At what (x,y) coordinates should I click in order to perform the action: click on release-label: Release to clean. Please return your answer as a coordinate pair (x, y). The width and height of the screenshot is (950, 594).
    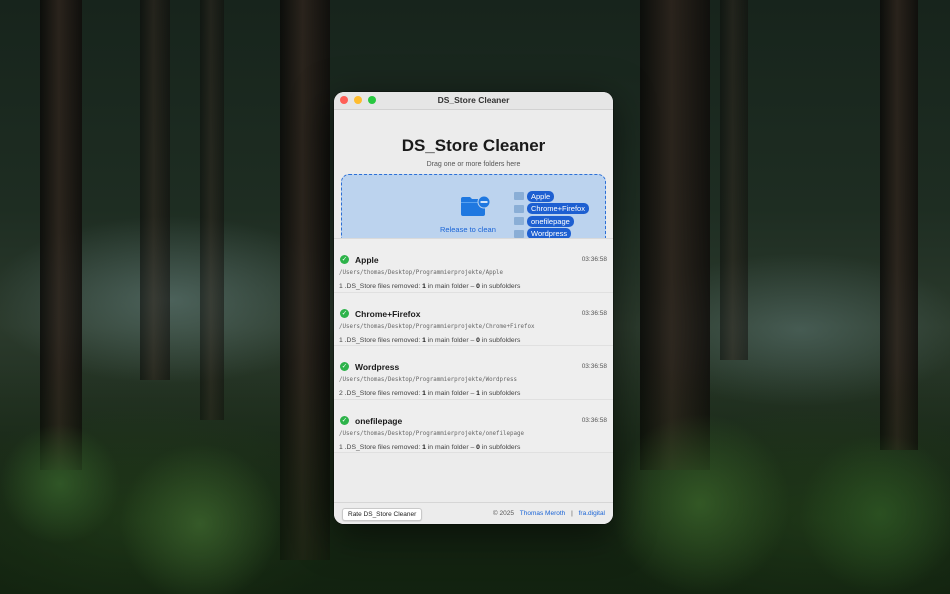
    Looking at the image, I should click on (468, 229).